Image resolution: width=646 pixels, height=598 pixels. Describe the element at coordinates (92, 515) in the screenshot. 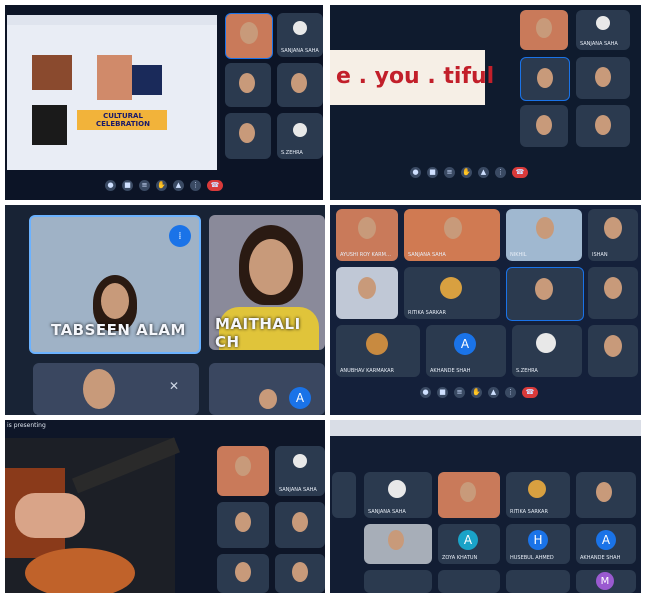

I see `shared-screen-guitar` at that location.